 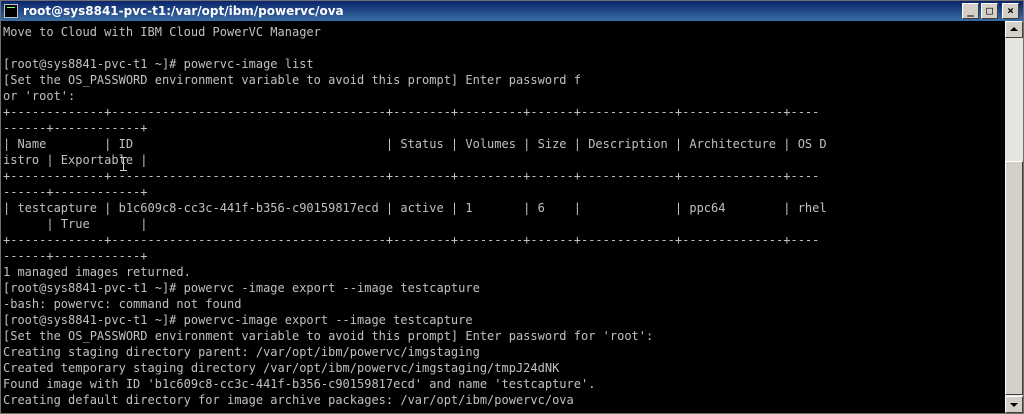 What do you see at coordinates (989, 11) in the screenshot?
I see `maximize-button: □` at bounding box center [989, 11].